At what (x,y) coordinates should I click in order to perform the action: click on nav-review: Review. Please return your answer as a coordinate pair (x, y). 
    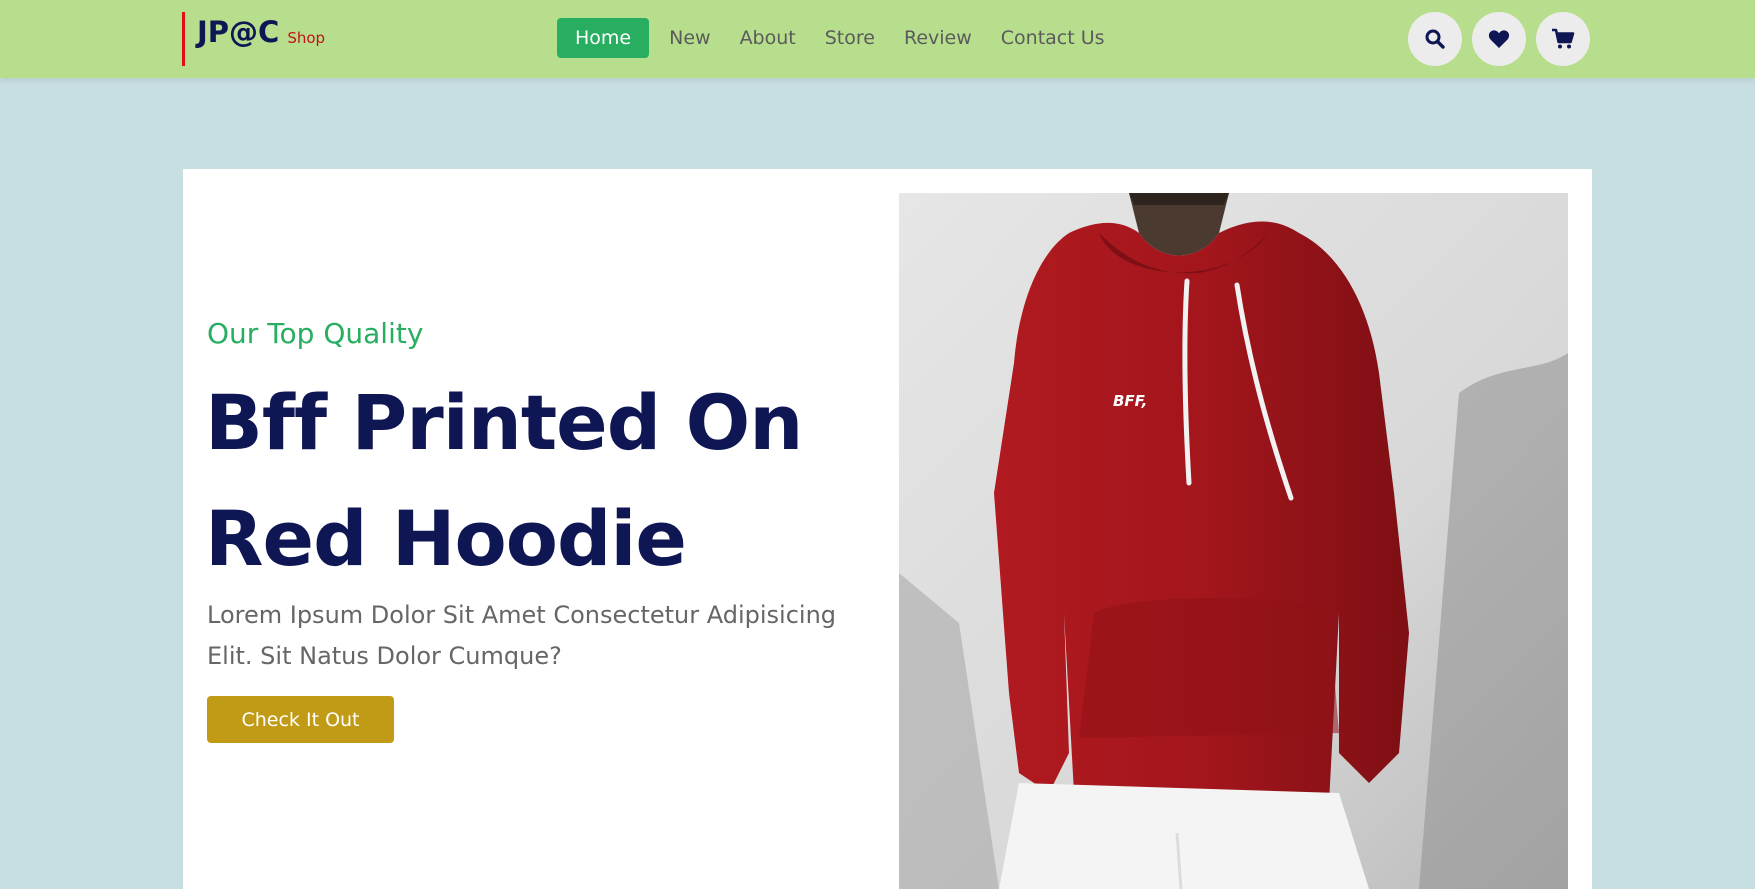
    Looking at the image, I should click on (938, 38).